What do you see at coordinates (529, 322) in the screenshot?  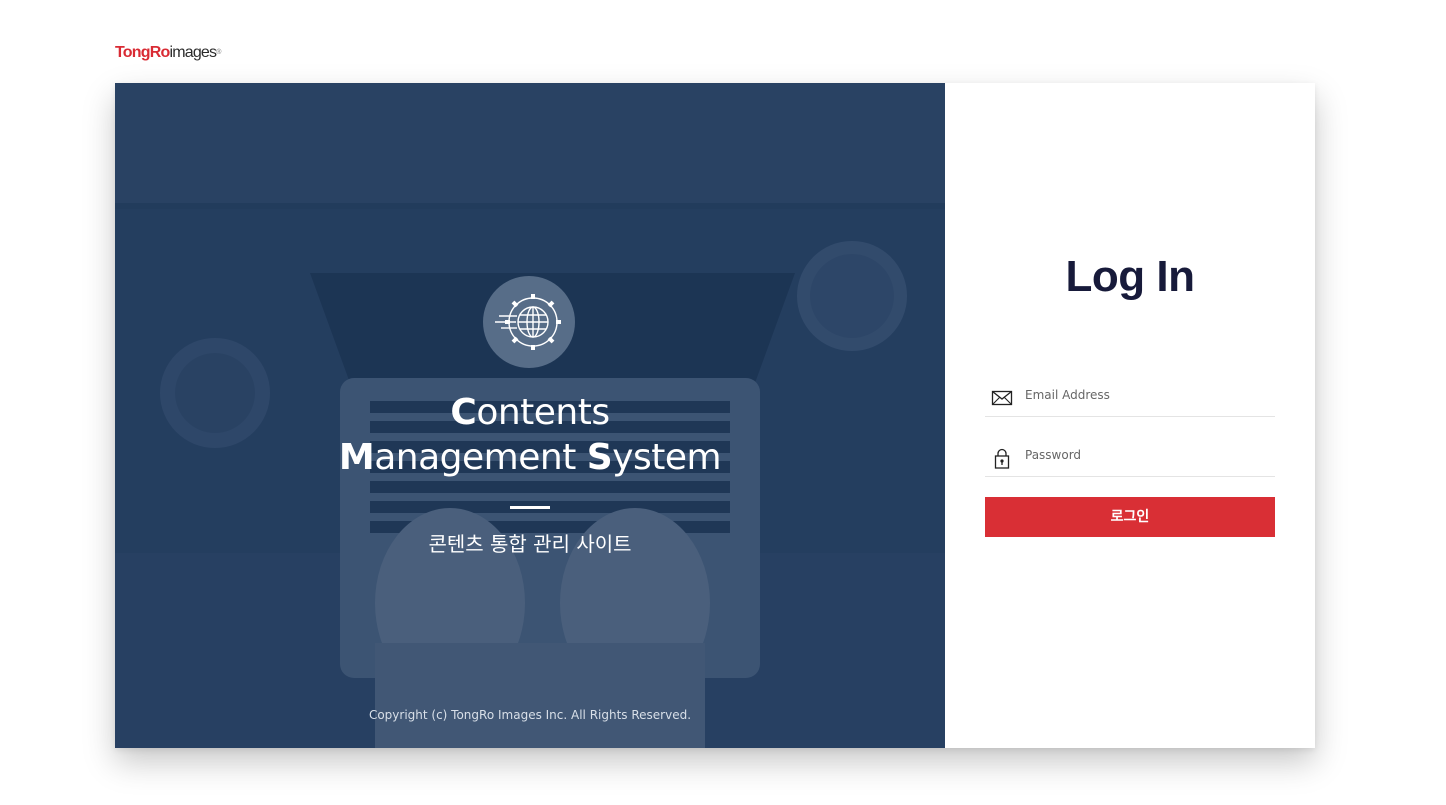 I see `globe-gear-icon` at bounding box center [529, 322].